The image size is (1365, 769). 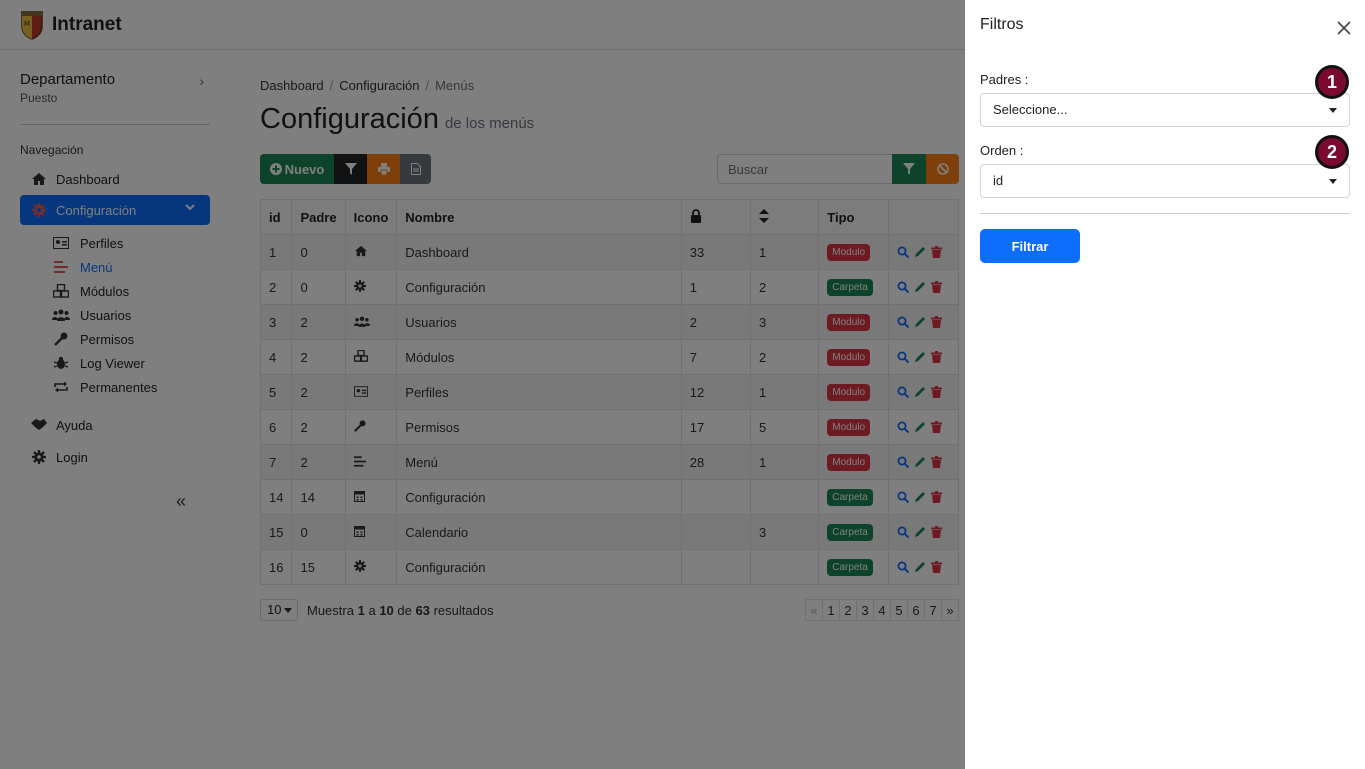 What do you see at coordinates (1332, 152) in the screenshot?
I see `annotation-marker: 2` at bounding box center [1332, 152].